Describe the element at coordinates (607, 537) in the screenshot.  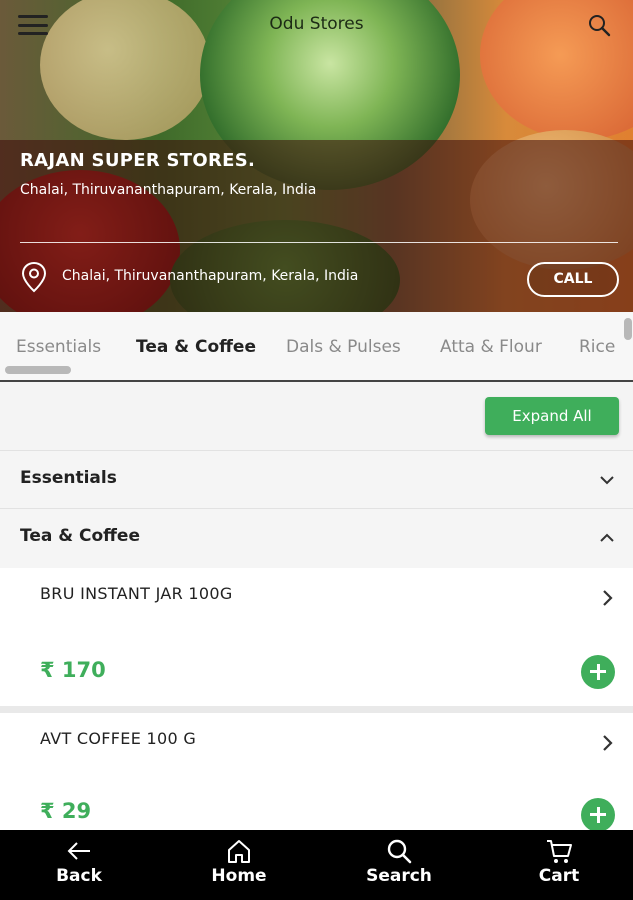
I see `chevron-up-icon` at that location.